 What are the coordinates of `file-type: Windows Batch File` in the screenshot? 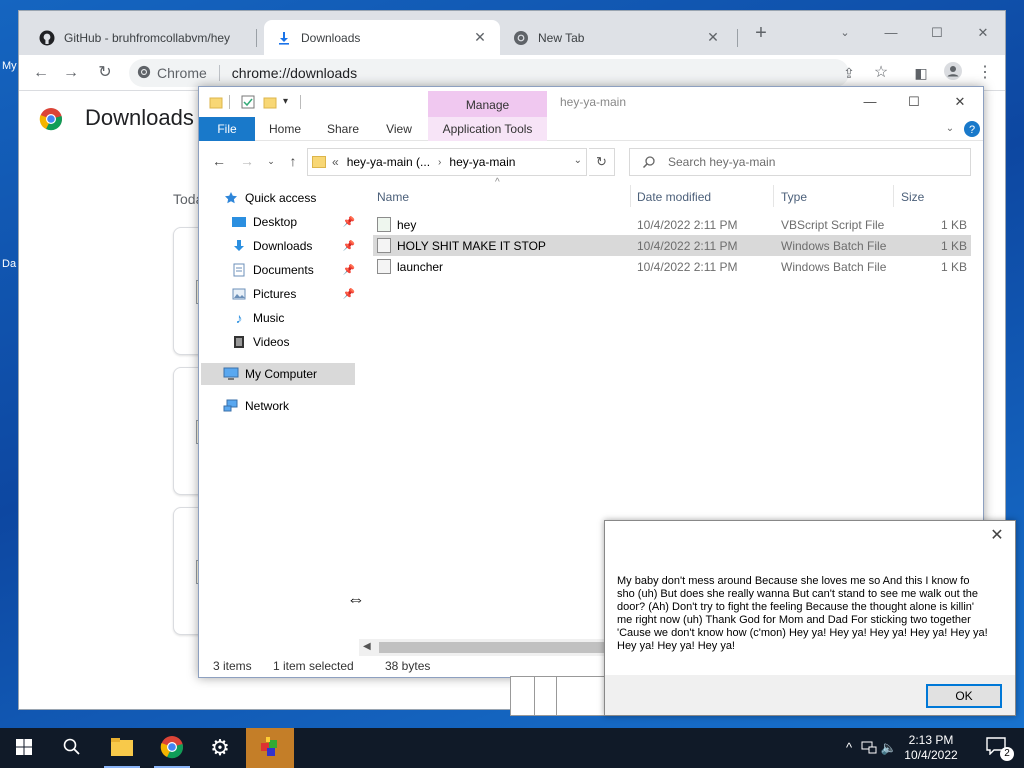 It's located at (834, 245).